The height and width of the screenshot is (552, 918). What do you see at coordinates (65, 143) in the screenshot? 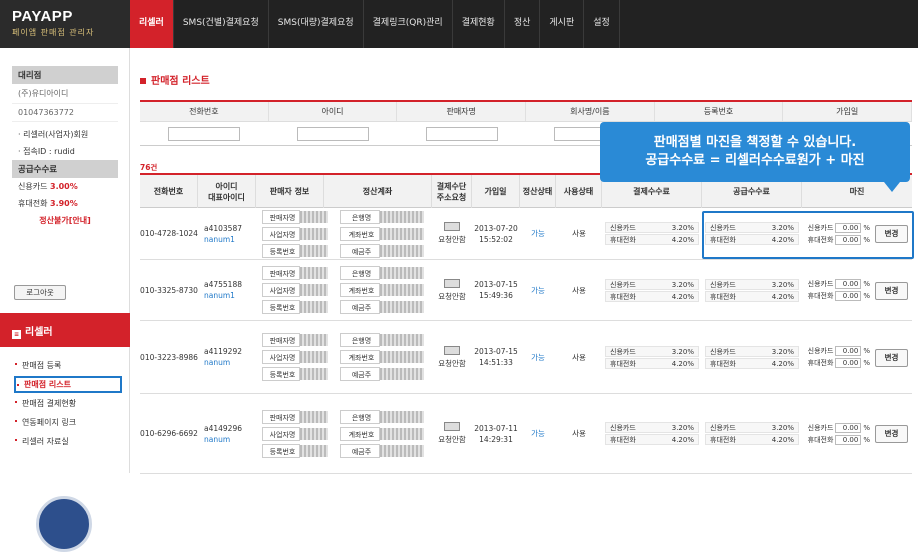
I see `member-info: · 리셀러(사업자)회원 · 접속ID : rudid` at bounding box center [65, 143].